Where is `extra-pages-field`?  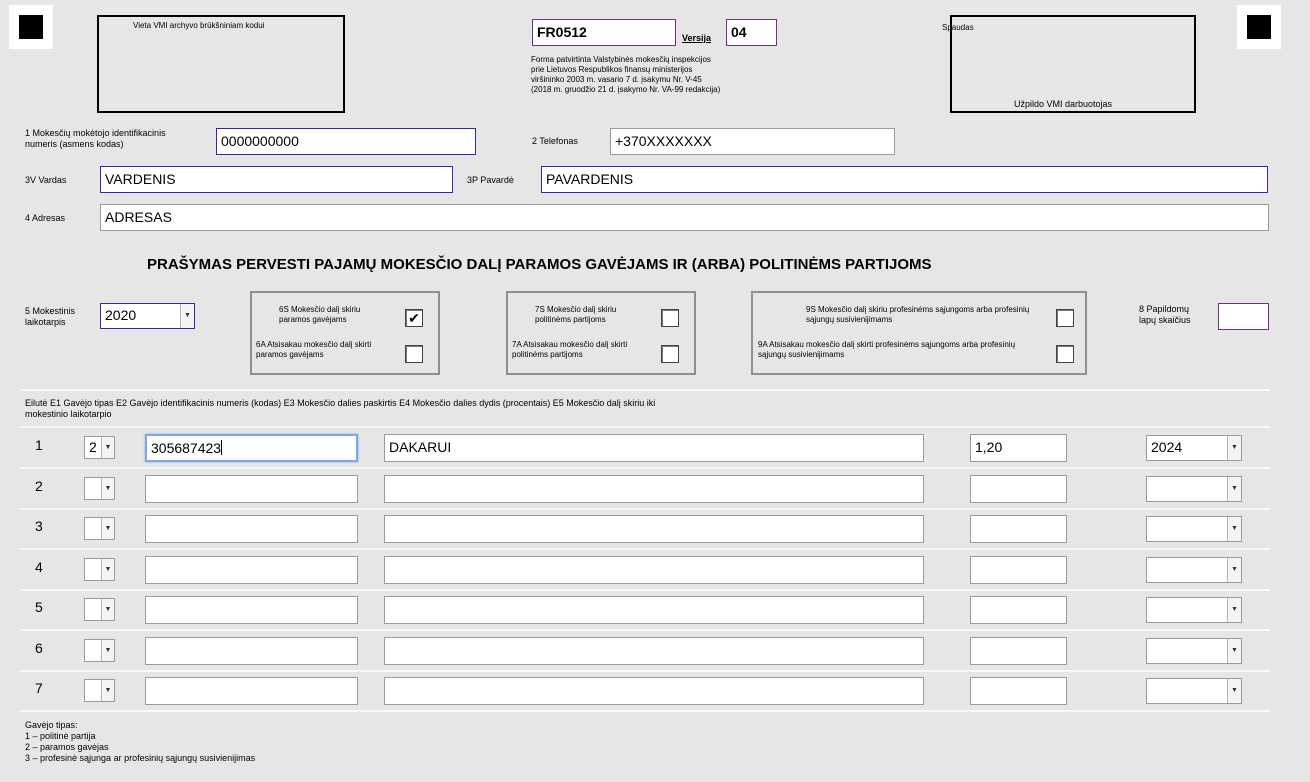 extra-pages-field is located at coordinates (1243, 316).